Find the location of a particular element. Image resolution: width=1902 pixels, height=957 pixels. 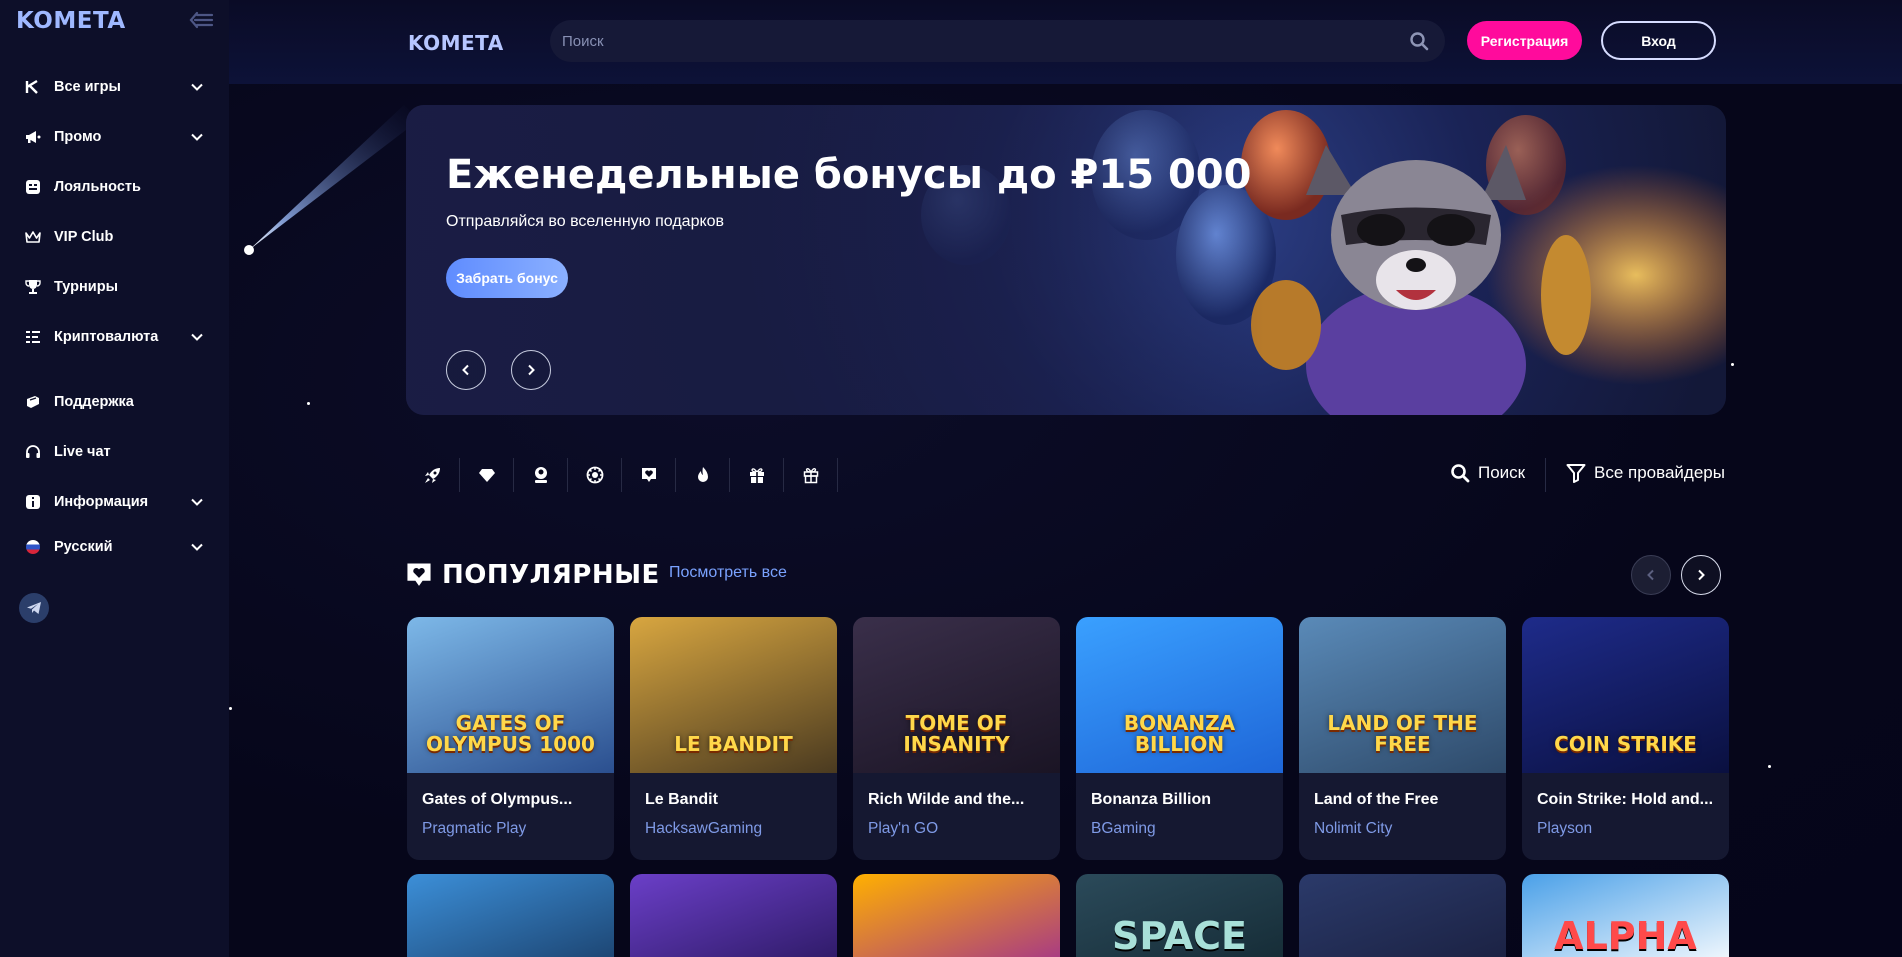

sidebar-item-live-chat: Live чат is located at coordinates (114, 452).